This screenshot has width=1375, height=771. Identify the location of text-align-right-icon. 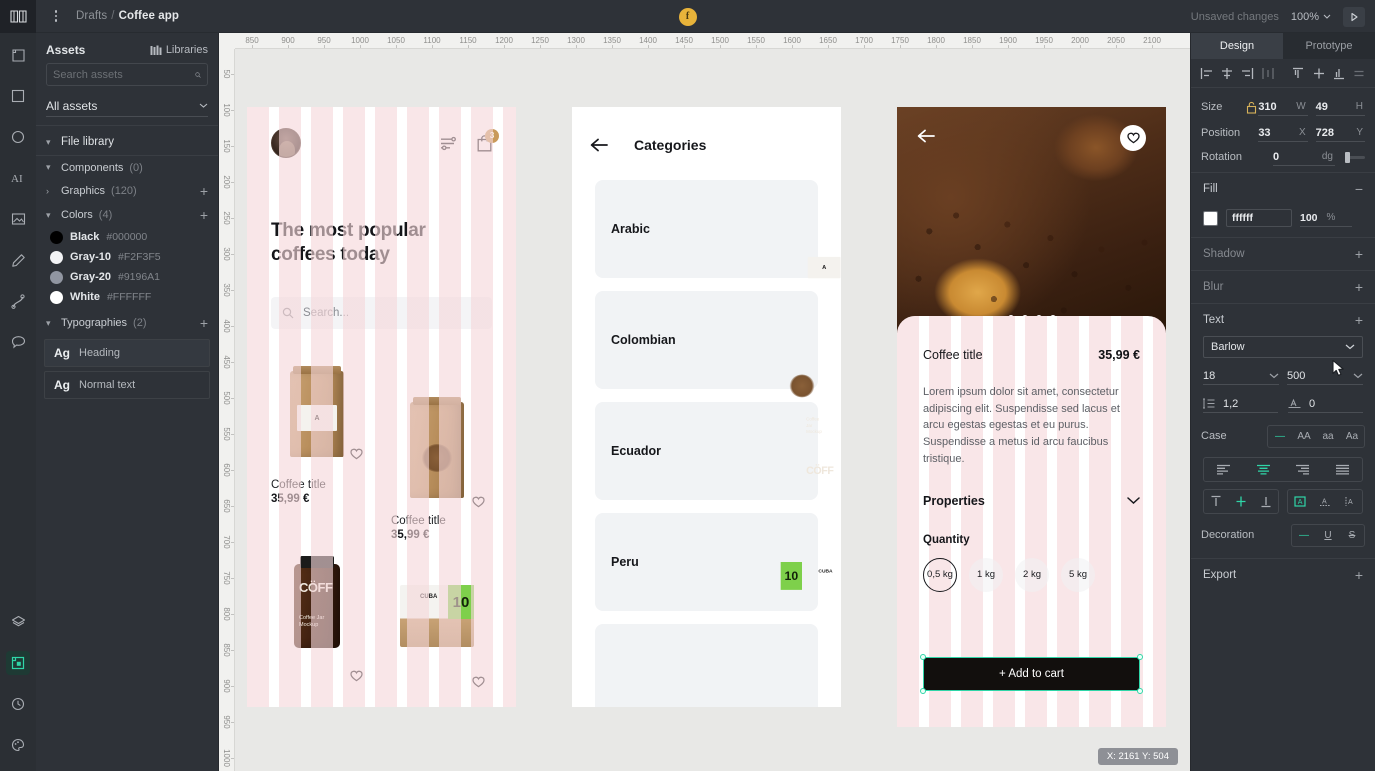
(1303, 469).